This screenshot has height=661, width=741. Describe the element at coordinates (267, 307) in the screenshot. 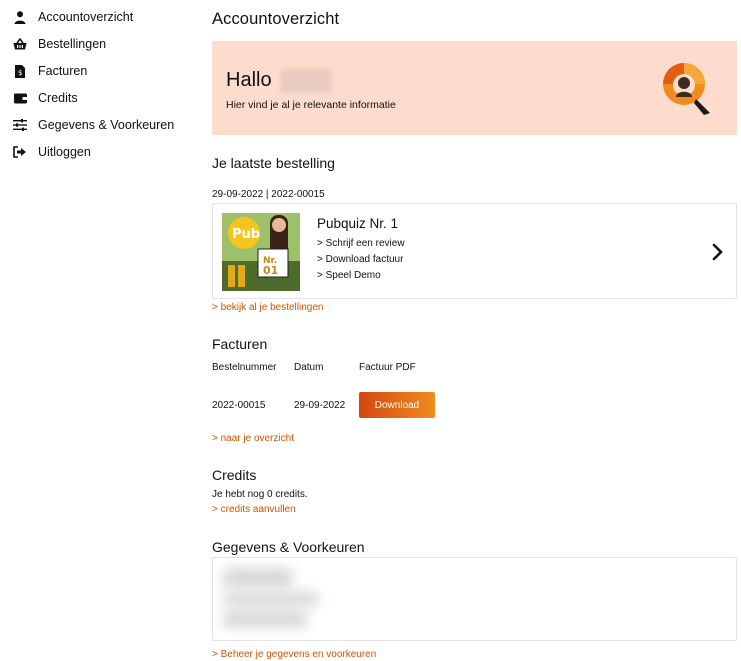

I see `view-all-orders-link: > bekijk al je bestellingen` at that location.